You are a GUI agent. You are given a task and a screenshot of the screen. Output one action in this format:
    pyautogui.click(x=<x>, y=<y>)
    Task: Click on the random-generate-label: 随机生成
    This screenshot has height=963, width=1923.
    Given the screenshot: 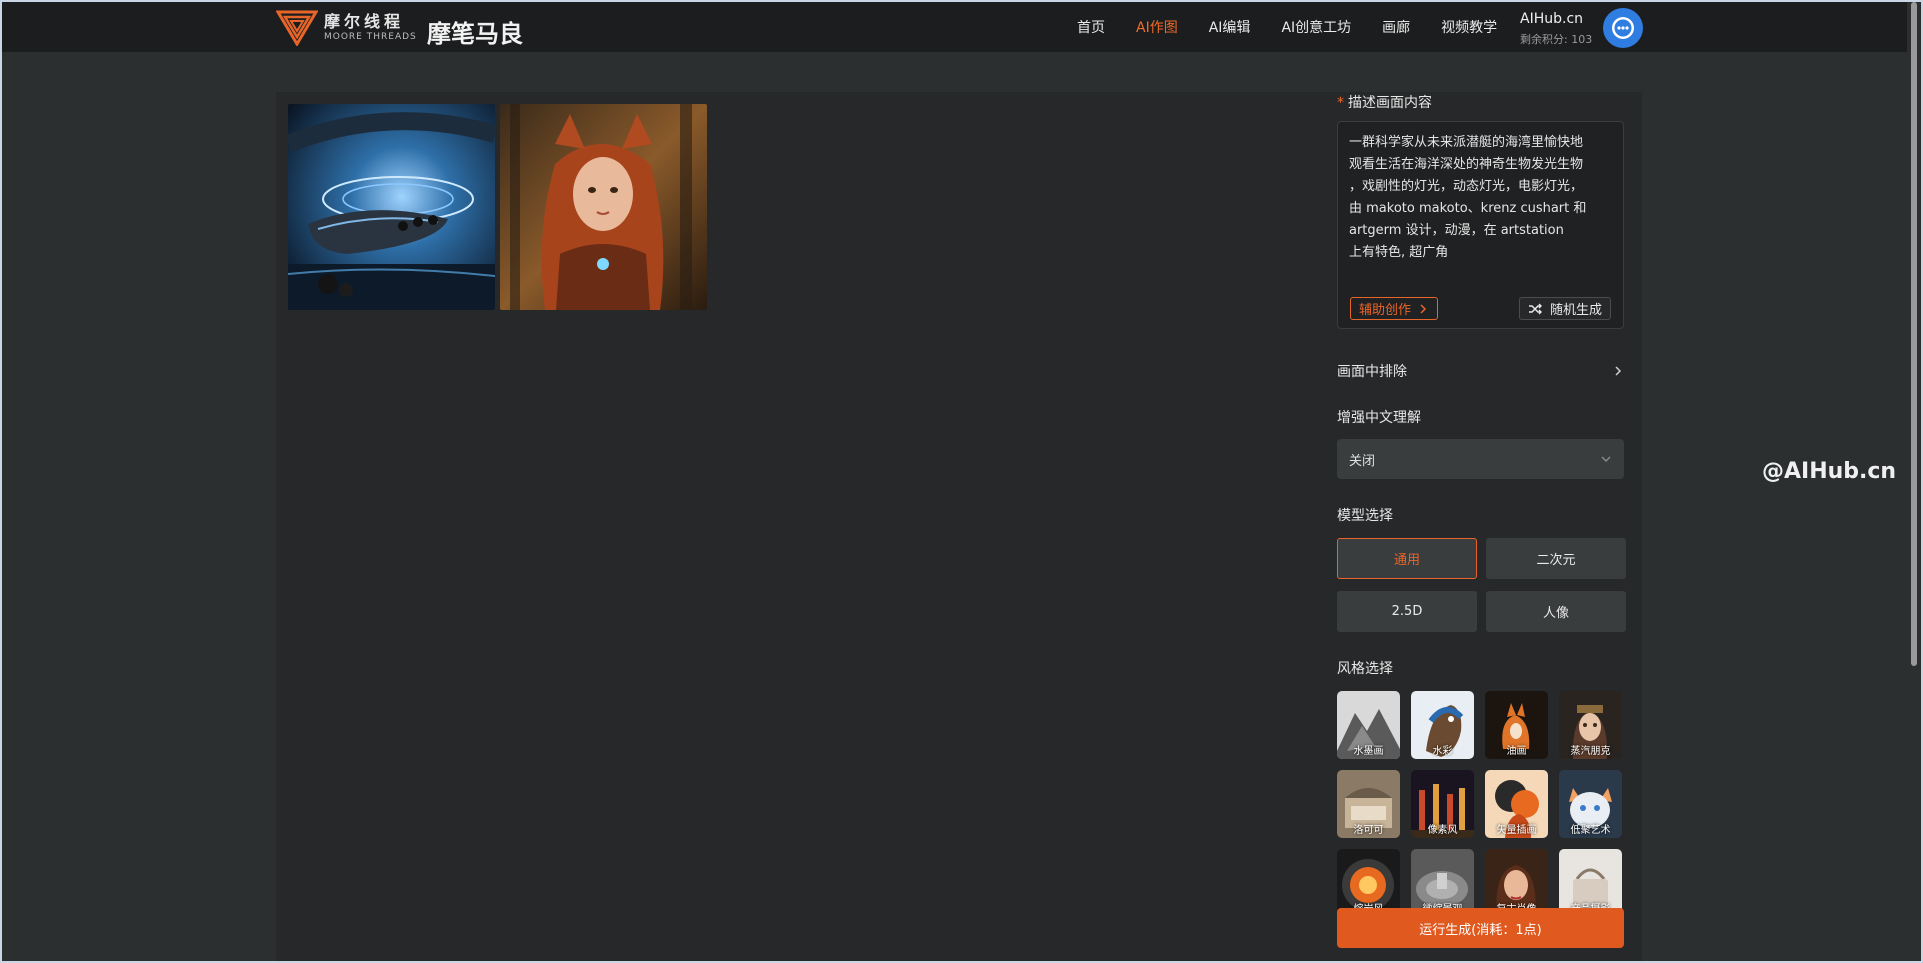 What is the action you would take?
    pyautogui.click(x=1575, y=310)
    